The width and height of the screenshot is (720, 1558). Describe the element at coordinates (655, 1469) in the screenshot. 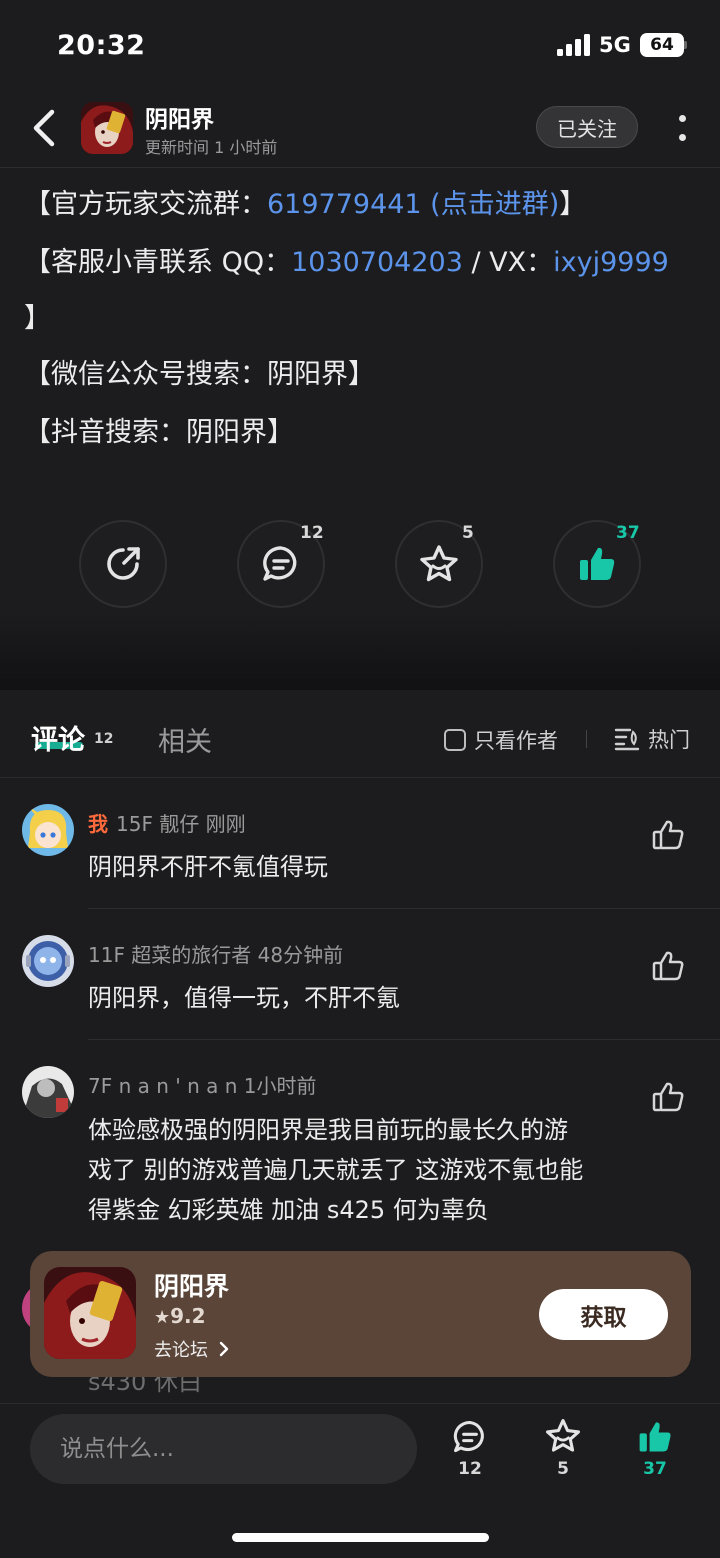

I see `bottom-like-count: 37` at that location.